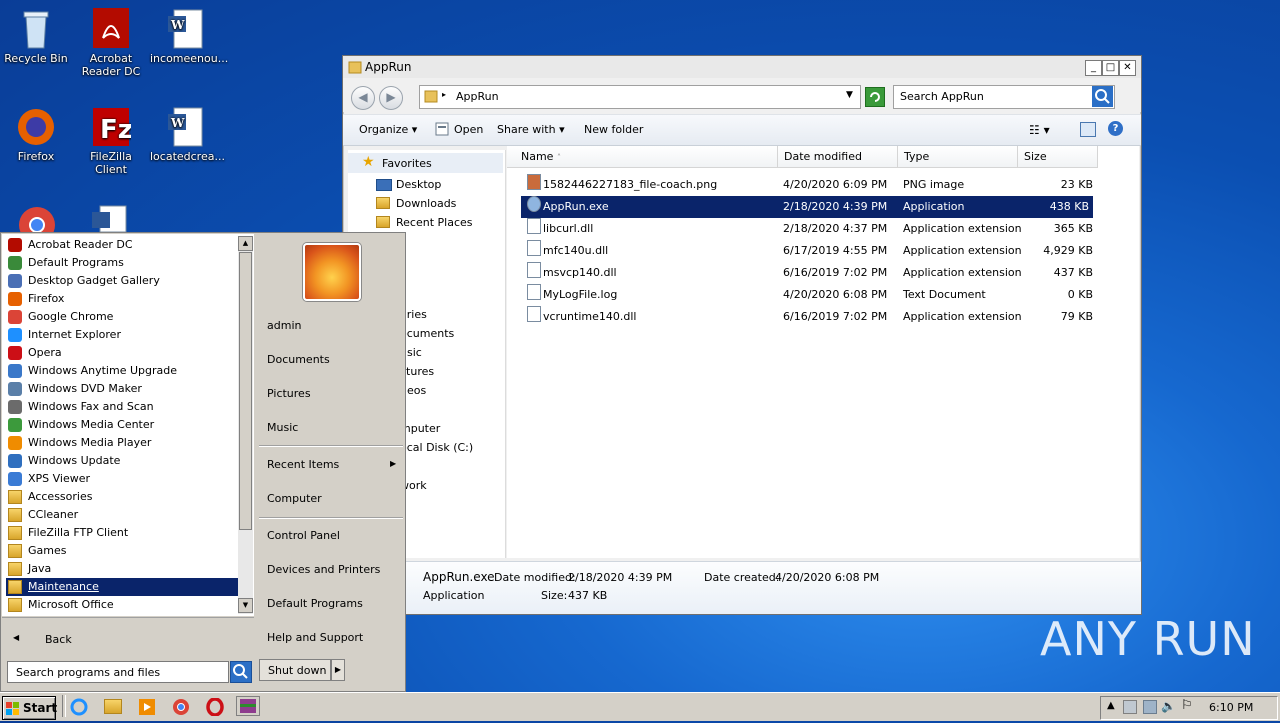 This screenshot has height=723, width=1280. I want to click on organize-button: Organize ▾, so click(388, 129).